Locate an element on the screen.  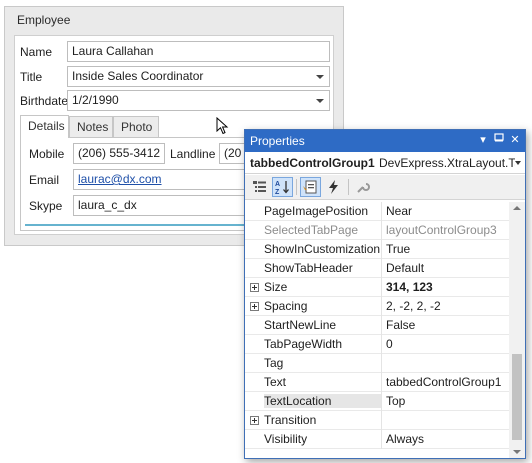
birthdate-value: 1/2/1990 is located at coordinates (95, 100).